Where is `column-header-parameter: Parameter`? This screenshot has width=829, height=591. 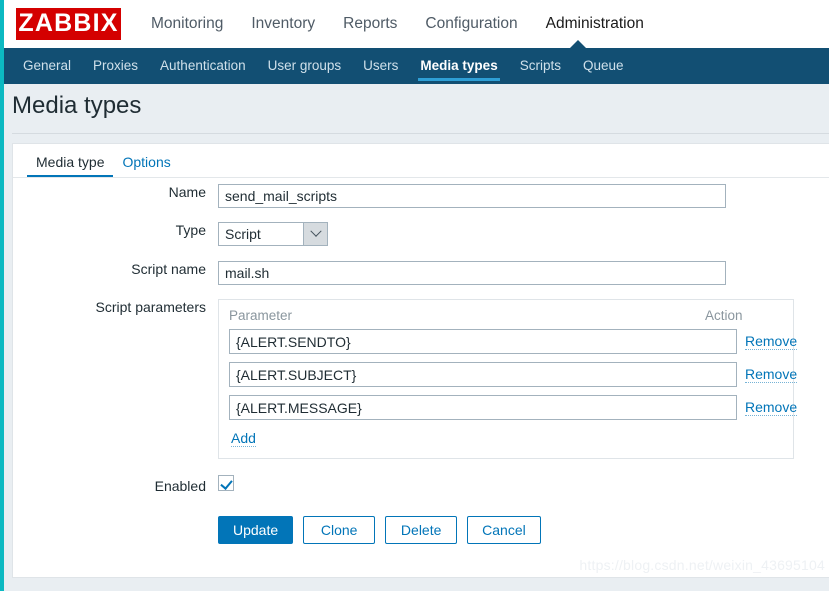 column-header-parameter: Parameter is located at coordinates (261, 315).